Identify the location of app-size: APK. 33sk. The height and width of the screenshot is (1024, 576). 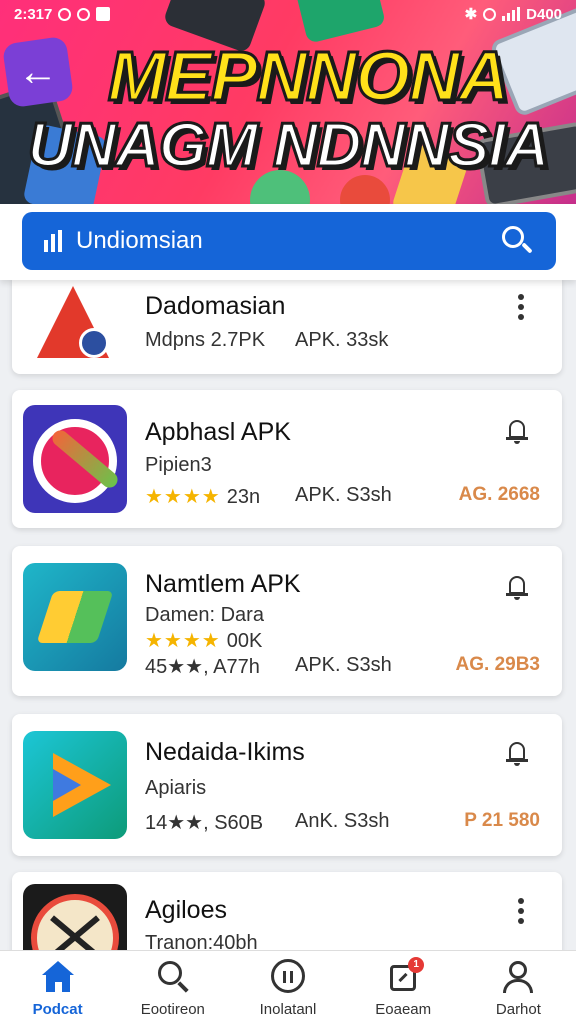
(342, 340).